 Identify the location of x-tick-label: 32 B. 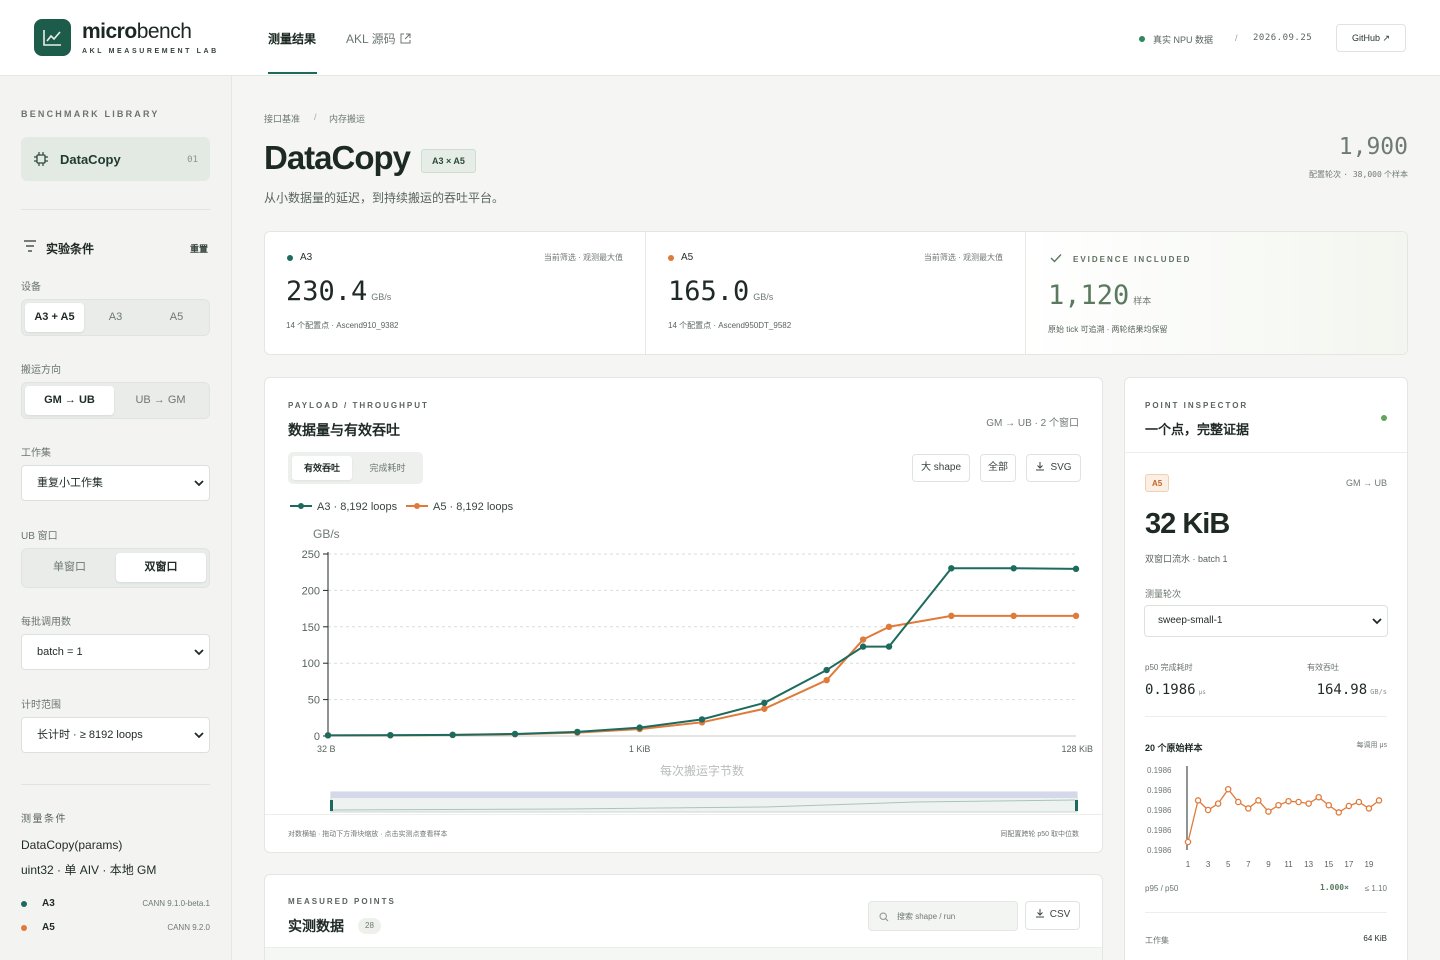
(326, 749).